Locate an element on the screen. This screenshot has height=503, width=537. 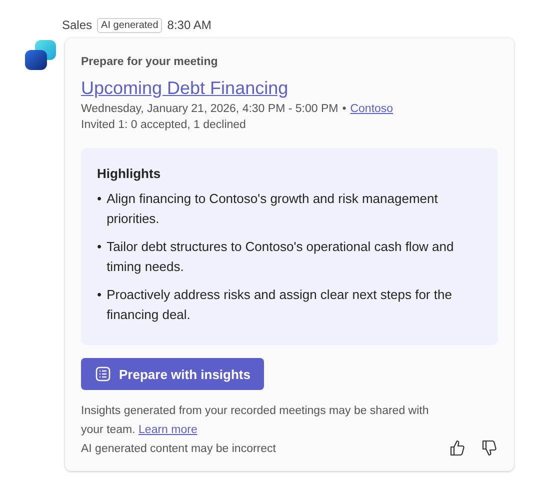
privacy-notice: Insights generated from your recorded meetings may be shared with your team. Learn more is located at coordinates (255, 421).